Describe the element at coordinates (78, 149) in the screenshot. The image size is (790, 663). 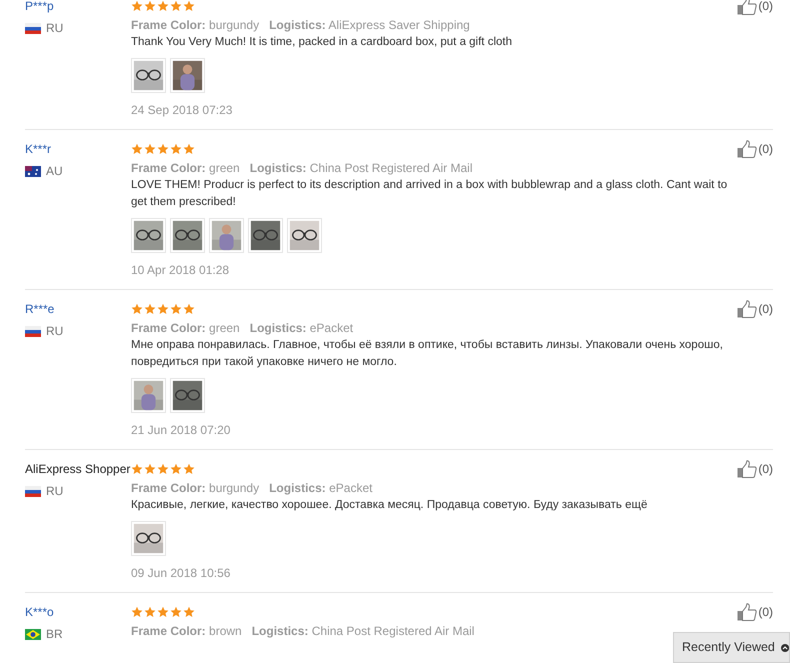
I see `reviewer-name: K***r` at that location.